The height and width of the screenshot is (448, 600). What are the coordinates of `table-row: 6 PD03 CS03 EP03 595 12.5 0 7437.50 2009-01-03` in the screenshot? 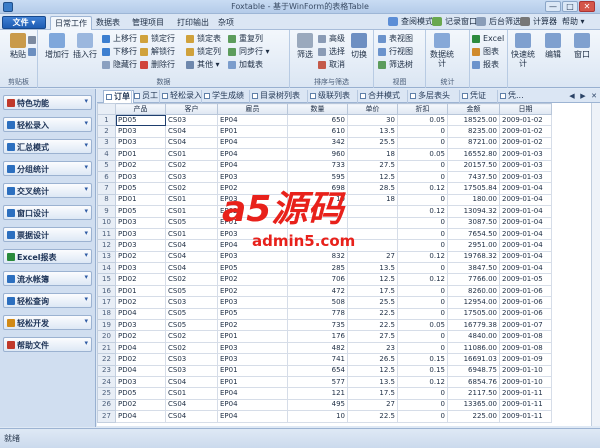 It's located at (324, 177).